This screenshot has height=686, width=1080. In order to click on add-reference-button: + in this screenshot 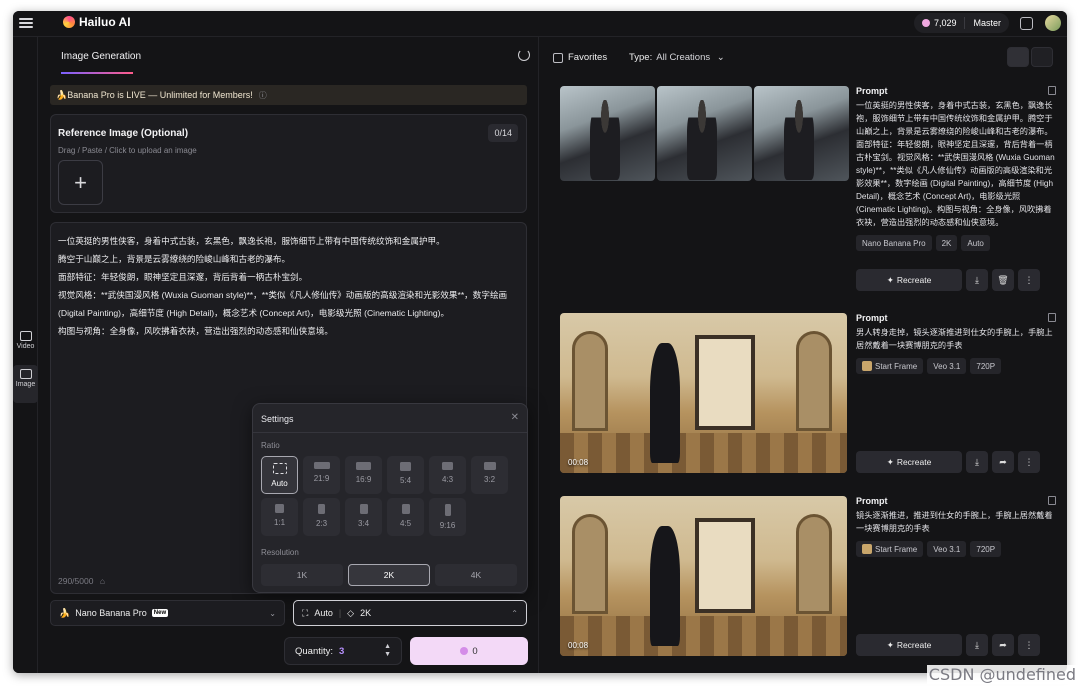, I will do `click(80, 182)`.